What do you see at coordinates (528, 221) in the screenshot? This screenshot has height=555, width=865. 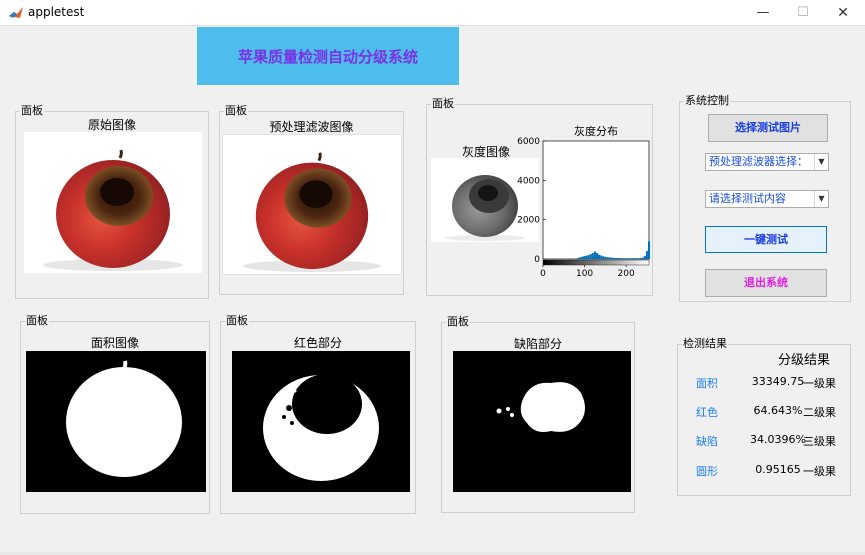 I see `y-tick-label: 2000` at bounding box center [528, 221].